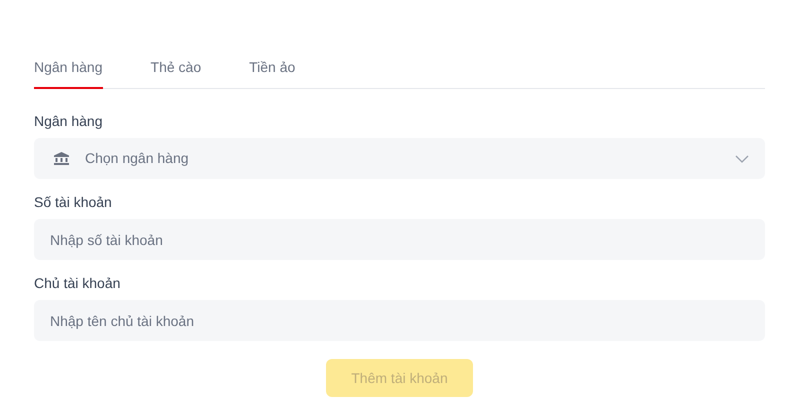 The image size is (800, 400). I want to click on field-label: Số tài khoản, so click(73, 202).